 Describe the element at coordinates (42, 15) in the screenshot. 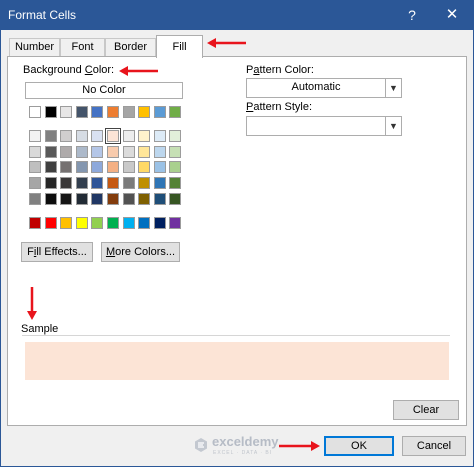

I see `window-title: Format Cells` at that location.